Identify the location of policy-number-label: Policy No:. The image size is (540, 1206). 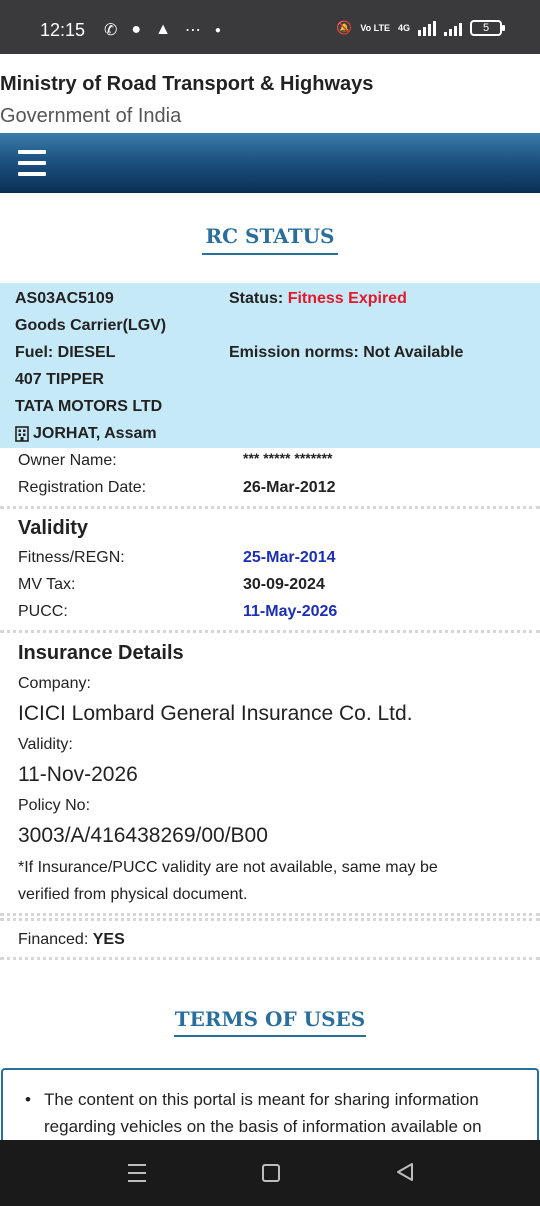
(54, 805).